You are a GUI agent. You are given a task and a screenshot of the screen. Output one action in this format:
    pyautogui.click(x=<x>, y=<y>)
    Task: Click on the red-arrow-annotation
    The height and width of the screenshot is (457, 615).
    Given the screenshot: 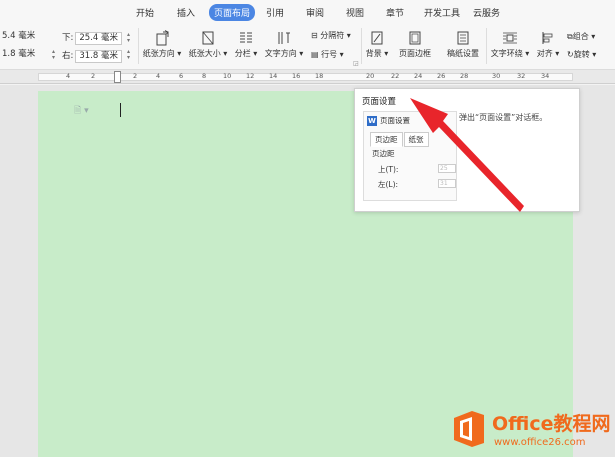 What is the action you would take?
    pyautogui.click(x=467, y=155)
    